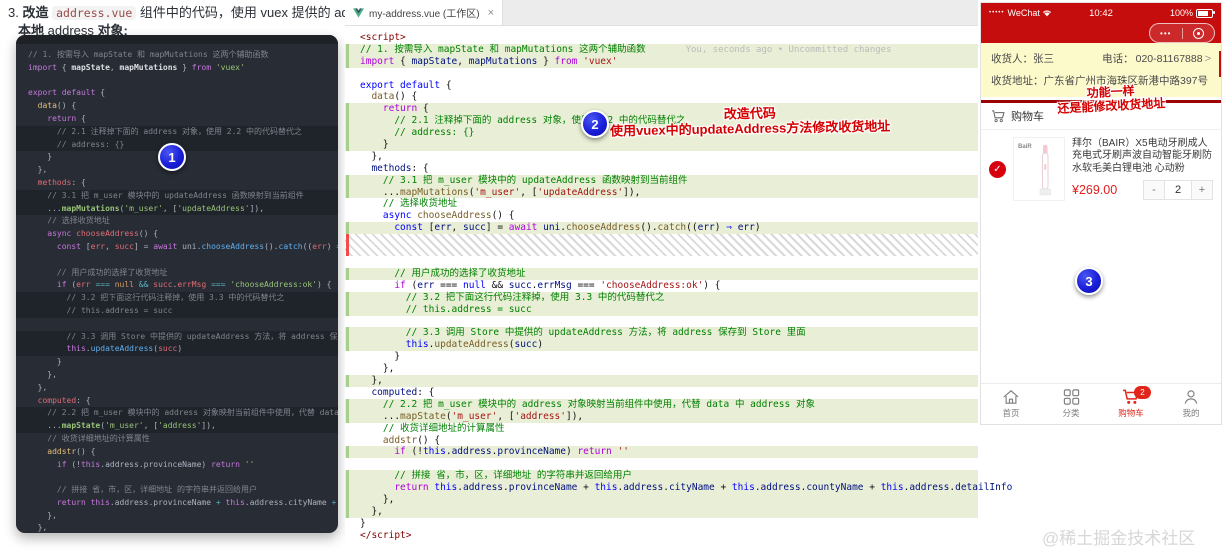  Describe the element at coordinates (997, 169) in the screenshot. I see `checked-icon: ✓` at that location.